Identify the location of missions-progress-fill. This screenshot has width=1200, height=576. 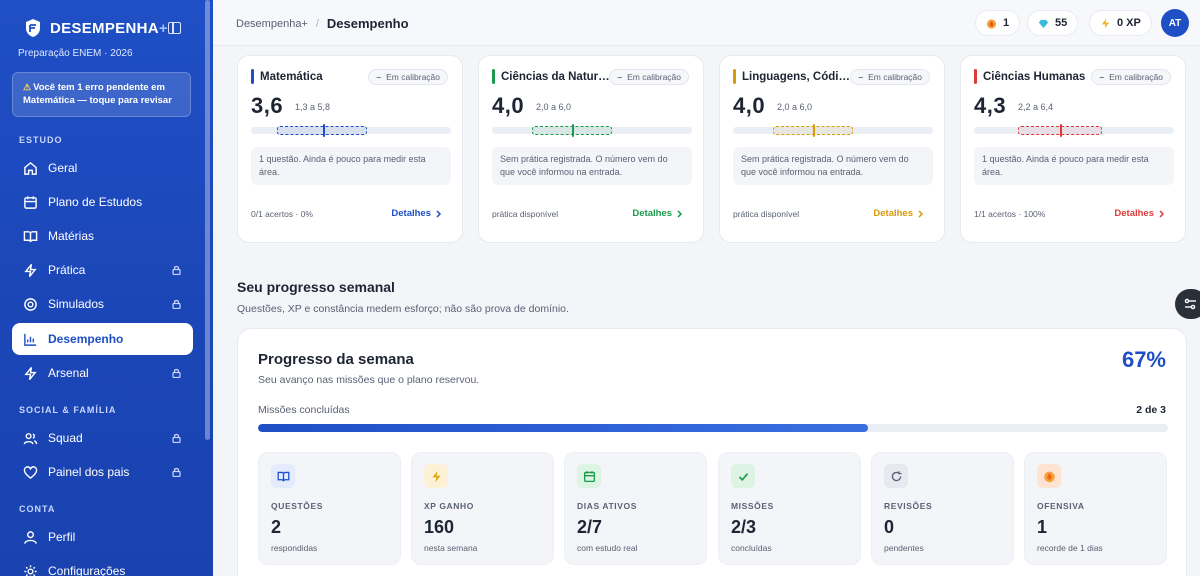
(563, 428).